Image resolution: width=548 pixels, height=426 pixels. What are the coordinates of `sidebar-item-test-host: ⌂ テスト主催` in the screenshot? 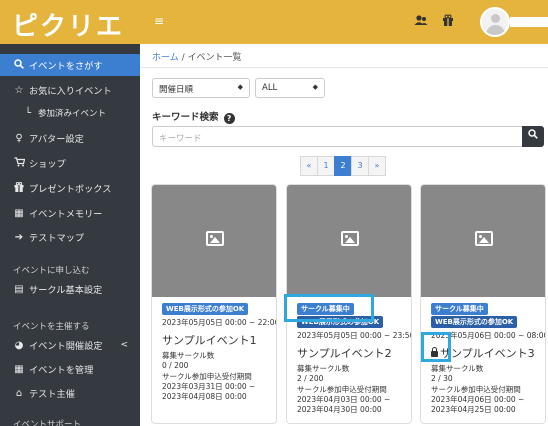 It's located at (70, 393).